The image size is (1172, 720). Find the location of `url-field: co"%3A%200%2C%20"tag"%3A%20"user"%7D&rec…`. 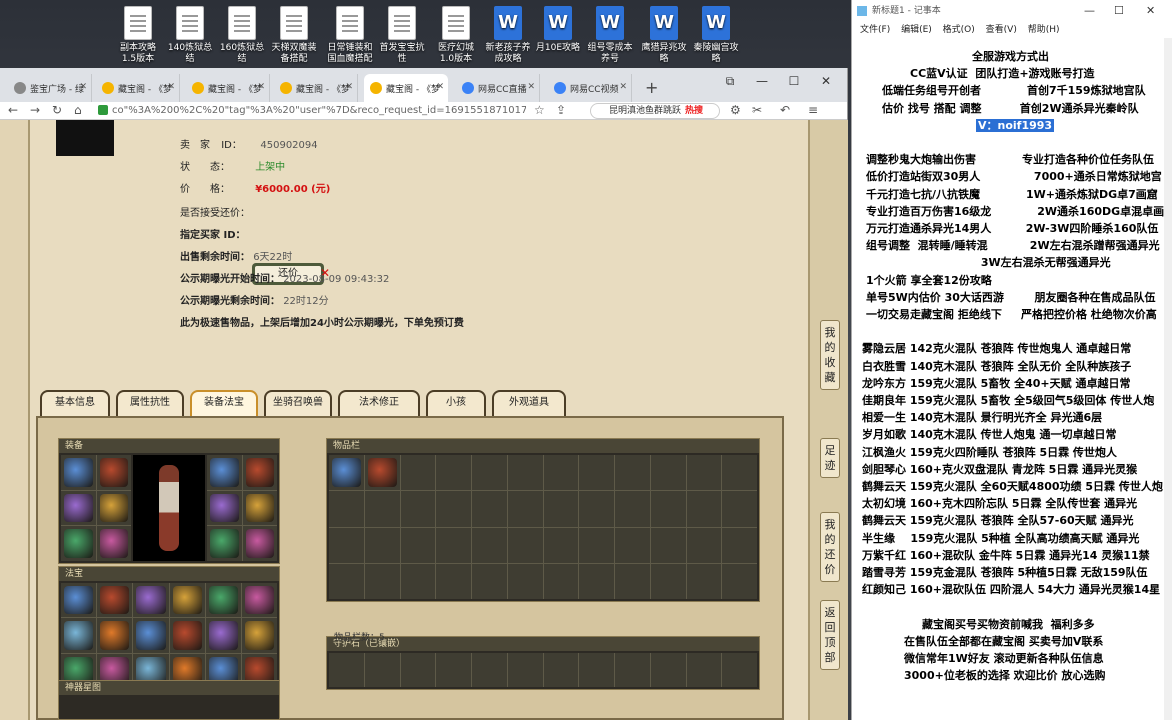

url-field: co"%3A%200%2C%20"tag"%3A%20"user"%7D&rec… is located at coordinates (311, 111).